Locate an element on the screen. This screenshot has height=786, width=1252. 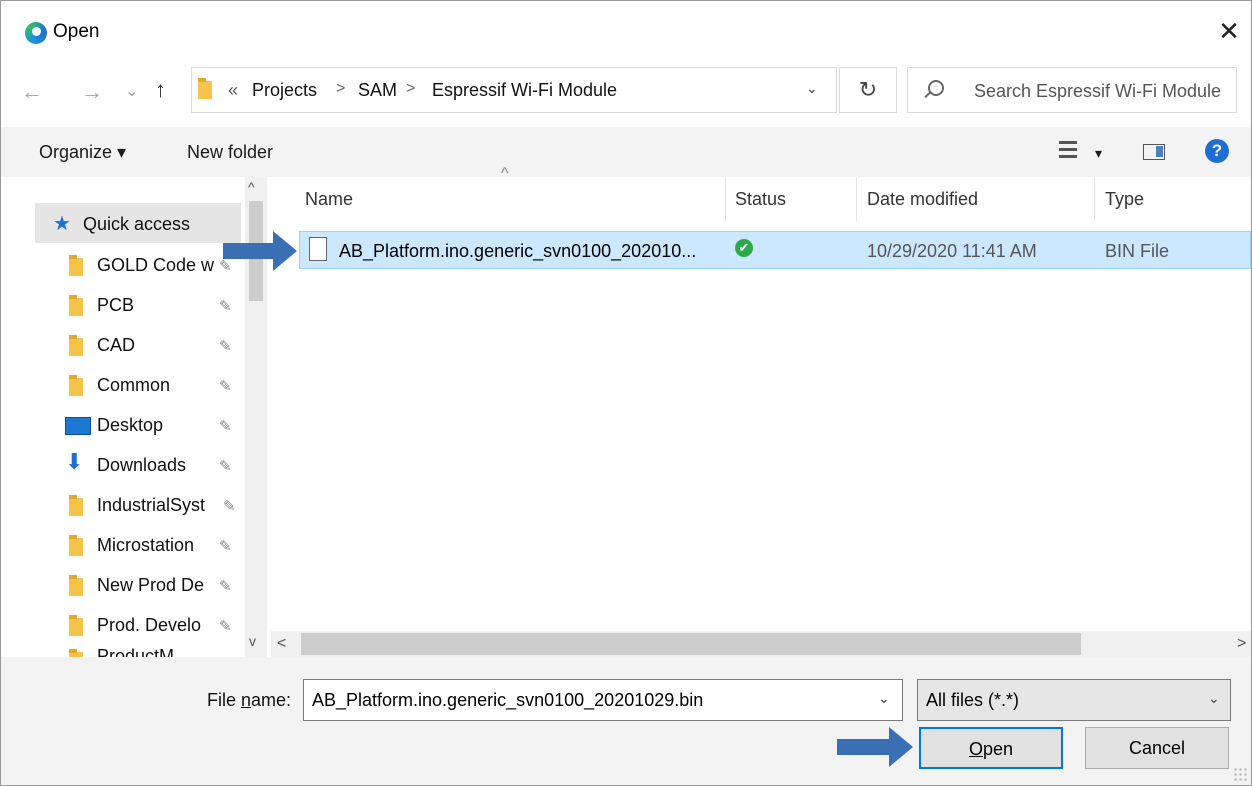
file-list-scroll-thumb is located at coordinates (691, 644).